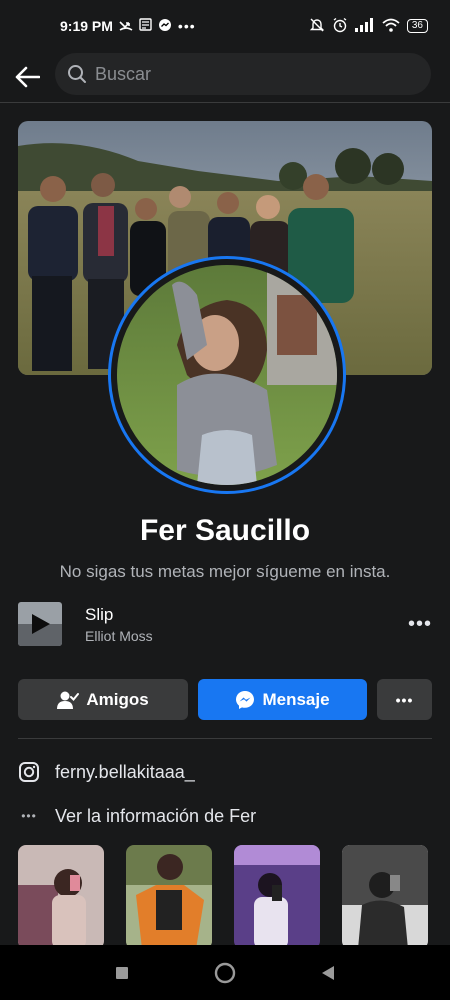 The image size is (450, 1000). I want to click on more-actions-button: •••, so click(404, 699).